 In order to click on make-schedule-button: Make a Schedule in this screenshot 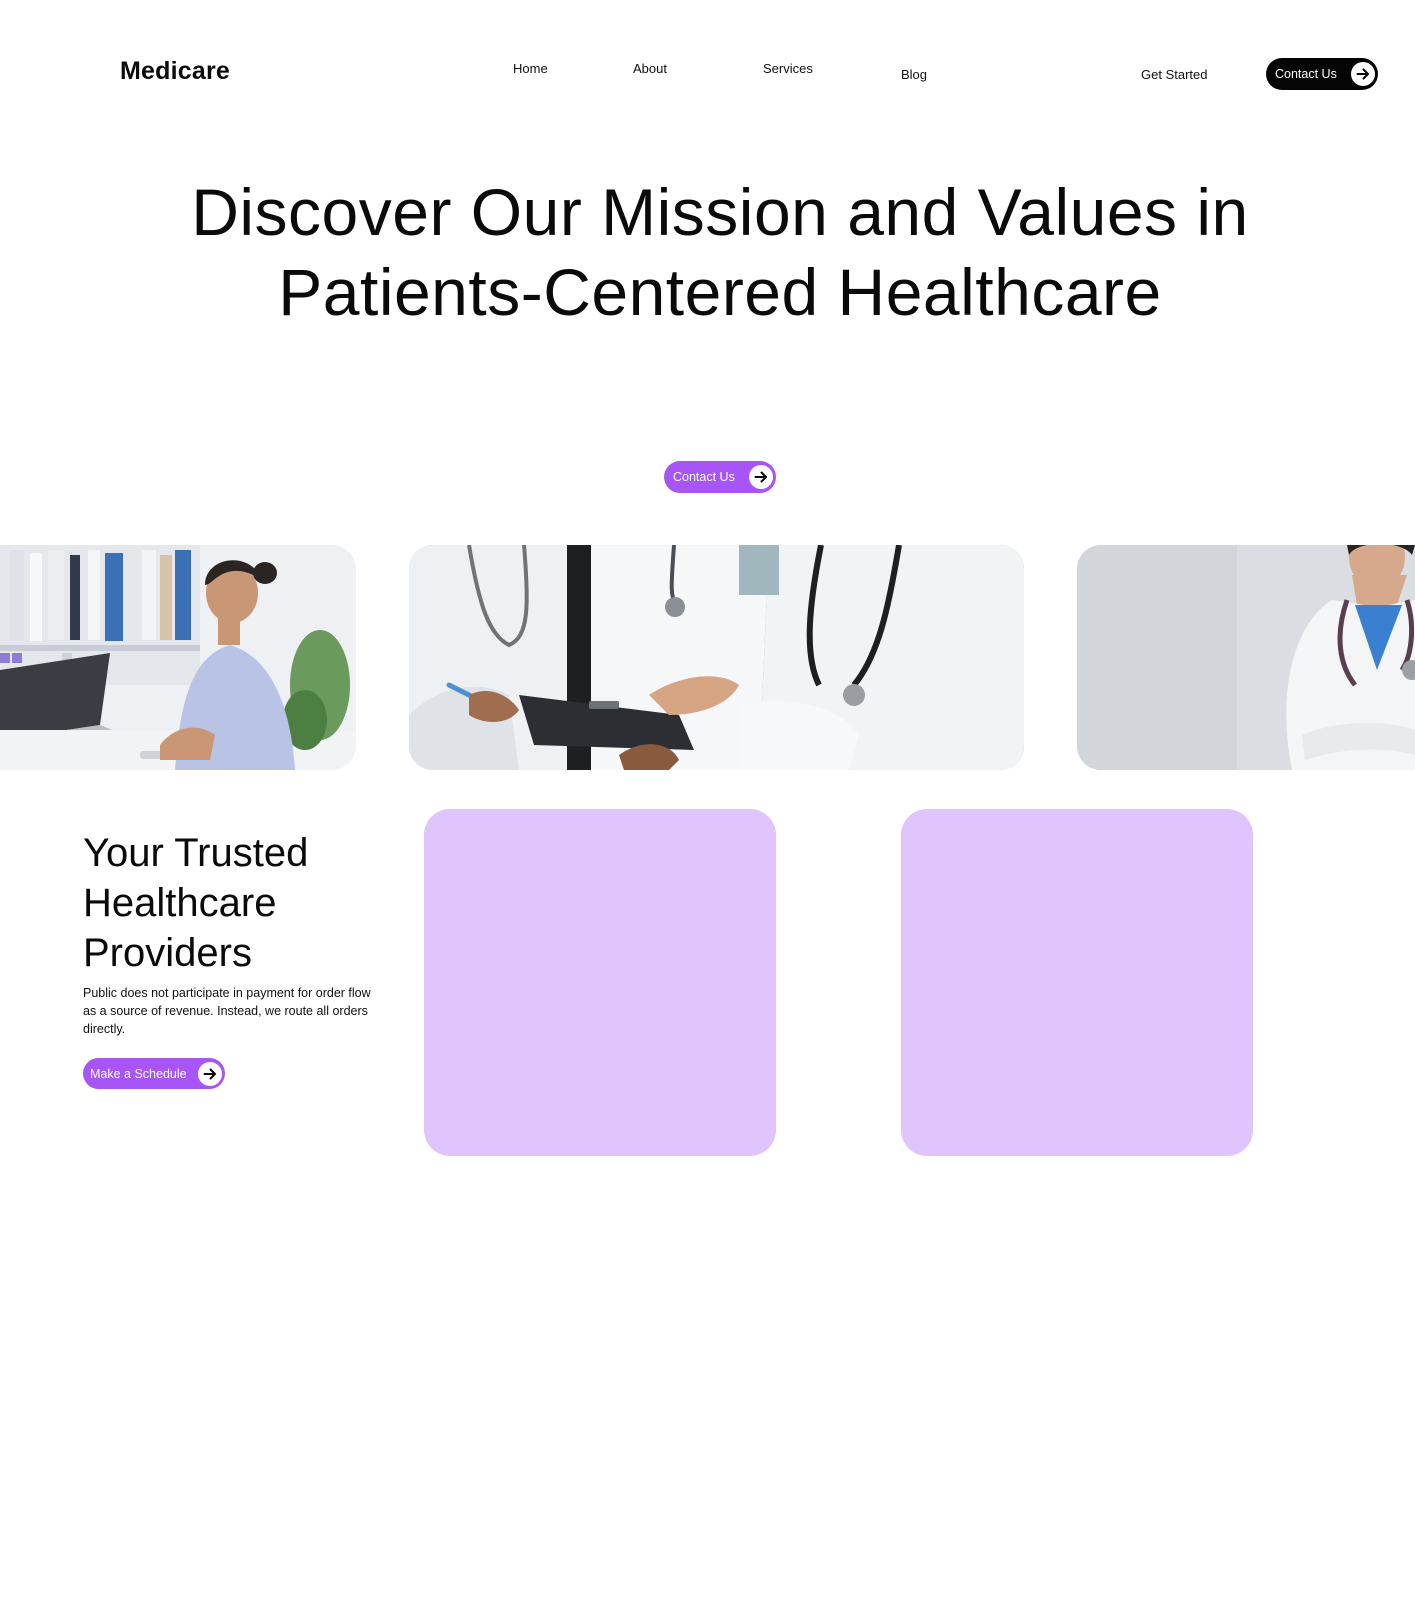, I will do `click(154, 1073)`.